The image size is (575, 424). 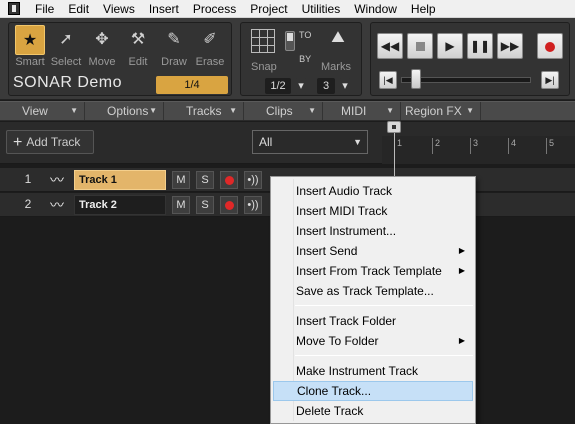 What do you see at coordinates (480, 46) in the screenshot?
I see `pause-button: ❚❚` at bounding box center [480, 46].